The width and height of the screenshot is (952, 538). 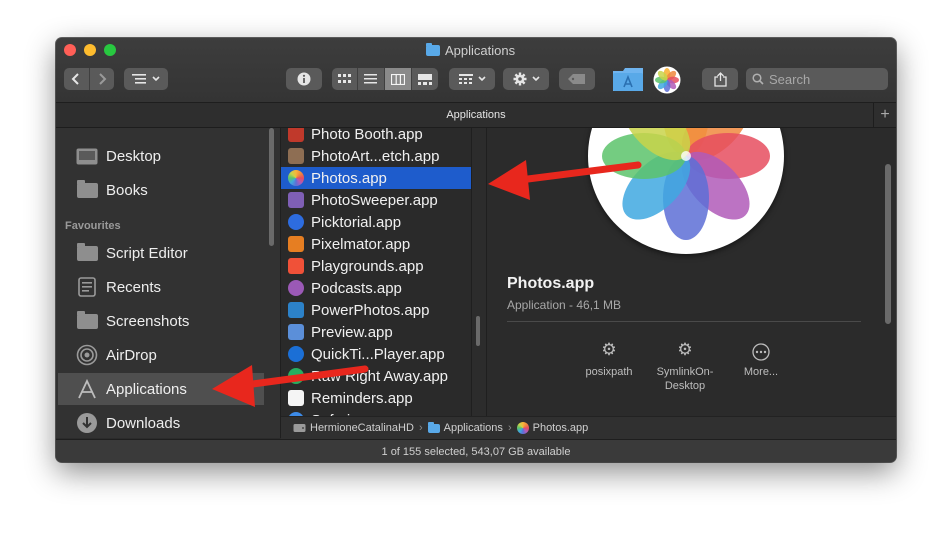 What do you see at coordinates (271, 187) in the screenshot?
I see `sidebar-scrollbar` at bounding box center [271, 187].